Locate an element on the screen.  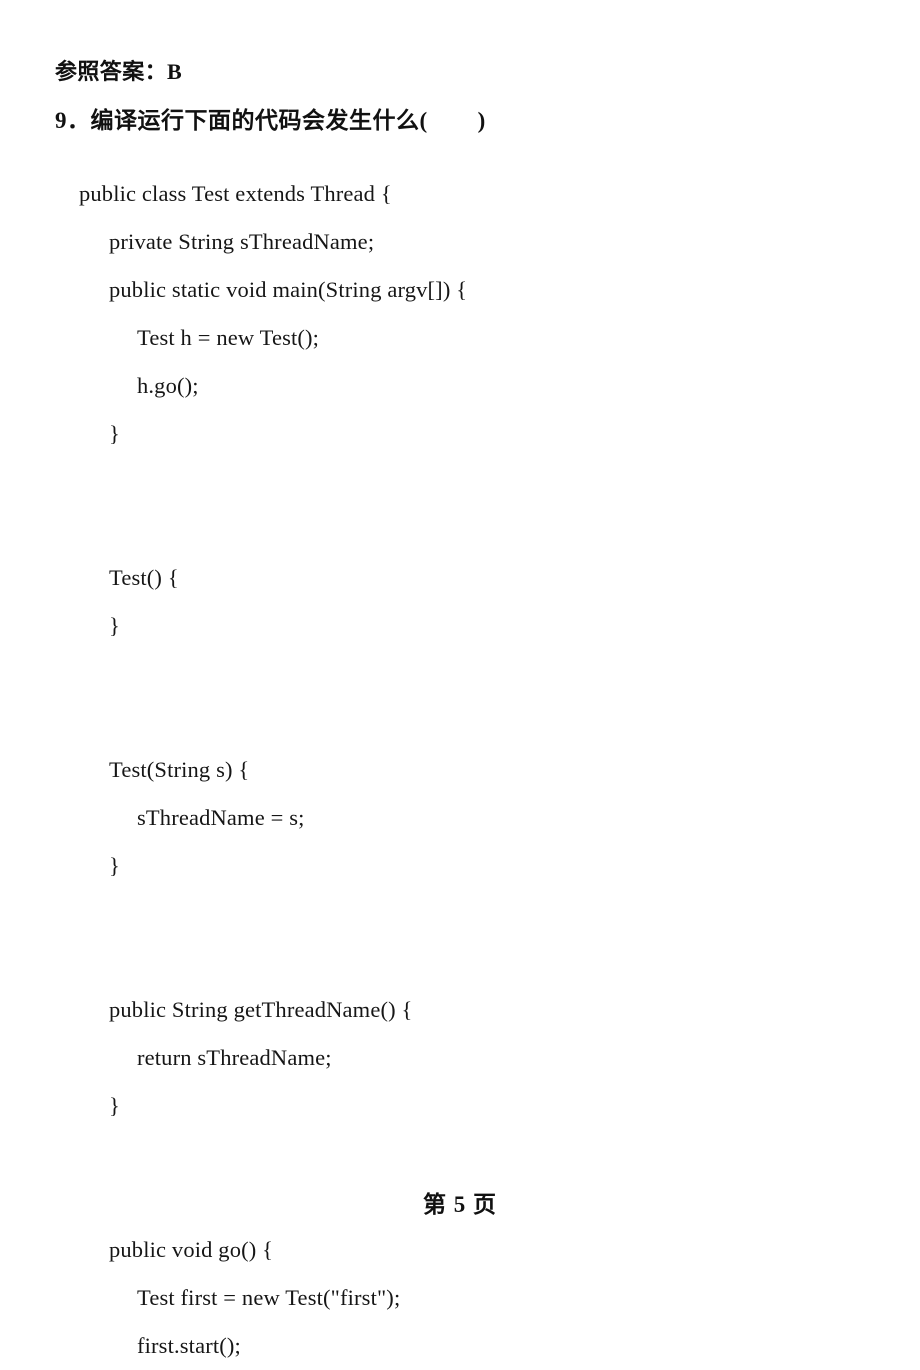
question-heading: 9．编译运行下面的代码会发生什么( ) is located at coordinates (270, 120).